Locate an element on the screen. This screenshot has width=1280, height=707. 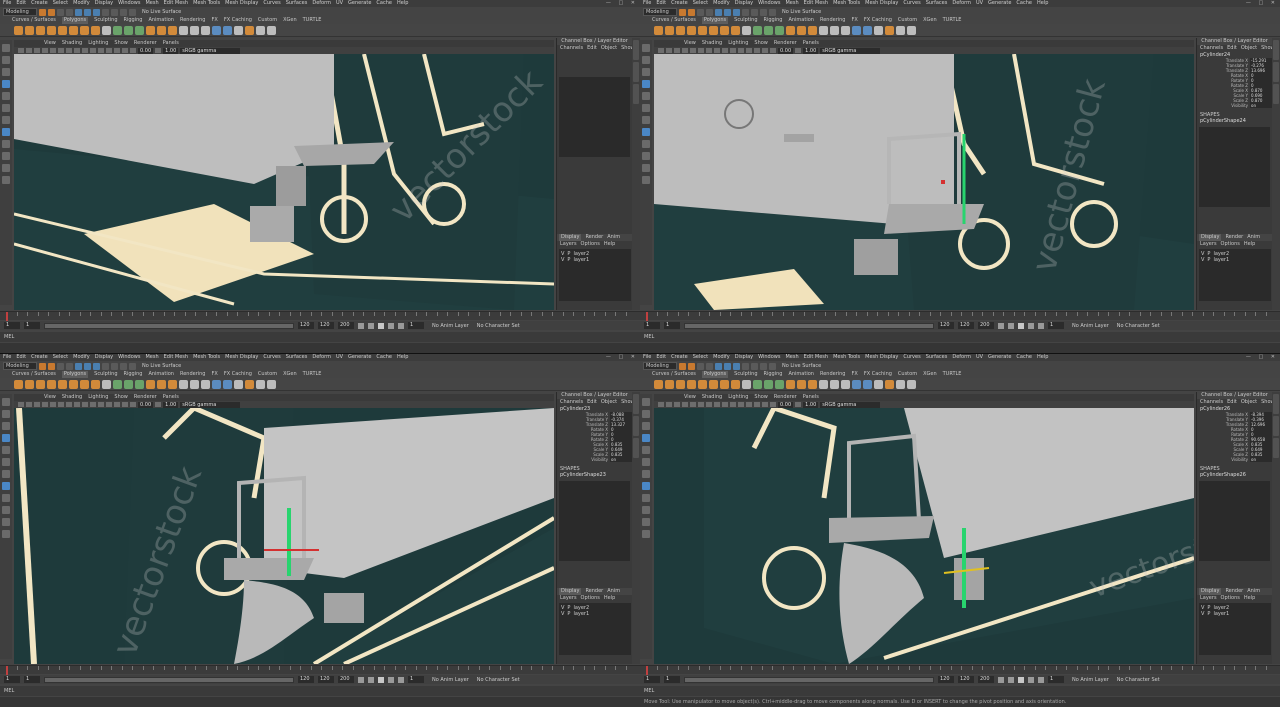
shadows-icon is located at coordinates (749, 50).